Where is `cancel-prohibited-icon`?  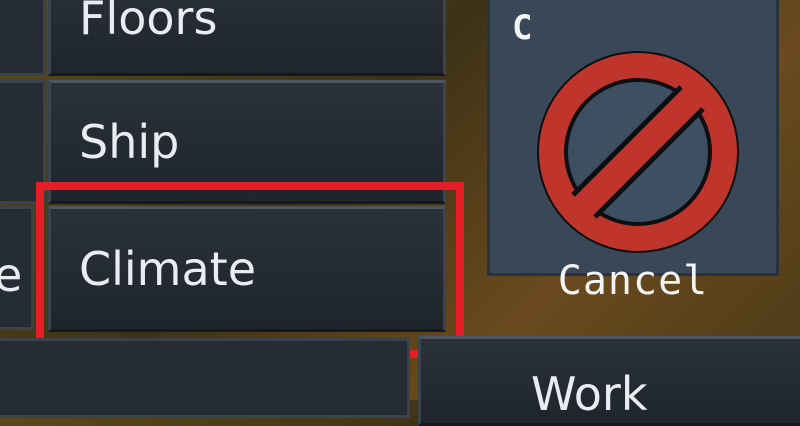 cancel-prohibited-icon is located at coordinates (638, 152).